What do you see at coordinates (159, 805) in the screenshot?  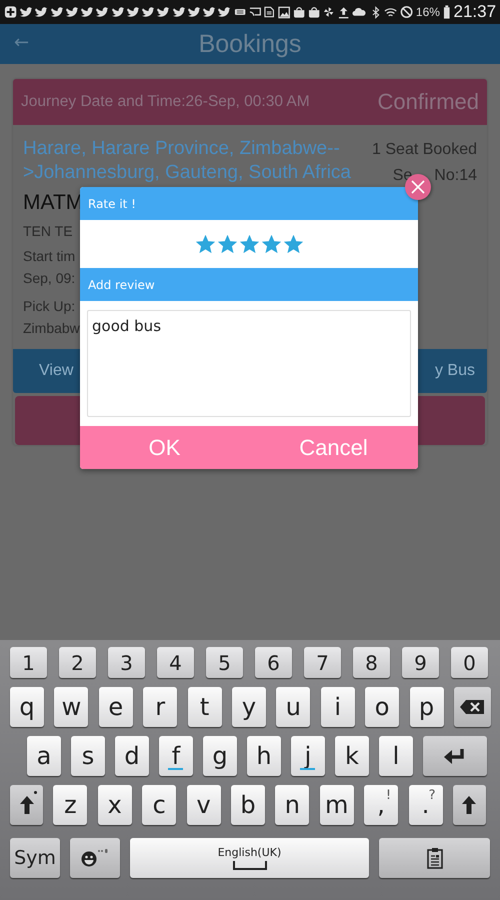 I see `key: c` at bounding box center [159, 805].